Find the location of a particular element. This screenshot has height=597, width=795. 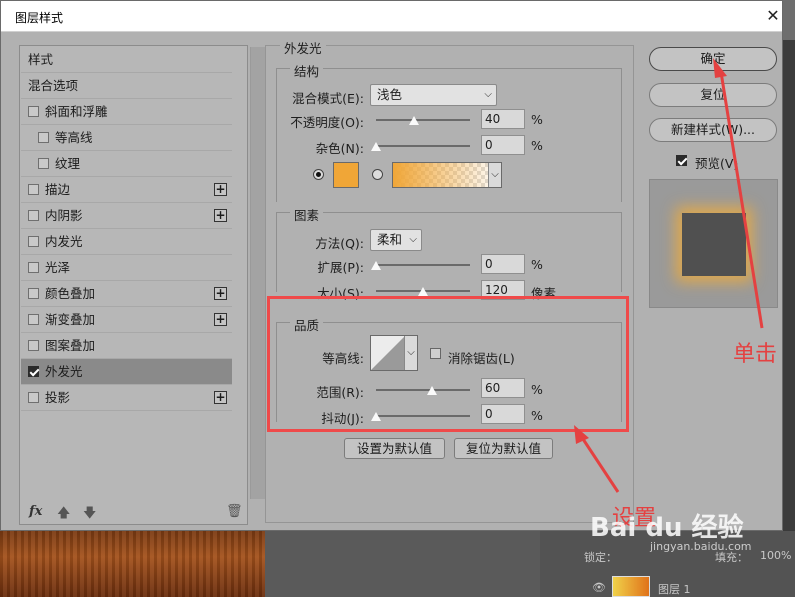

set-arrow-line is located at coordinates (599, 464).